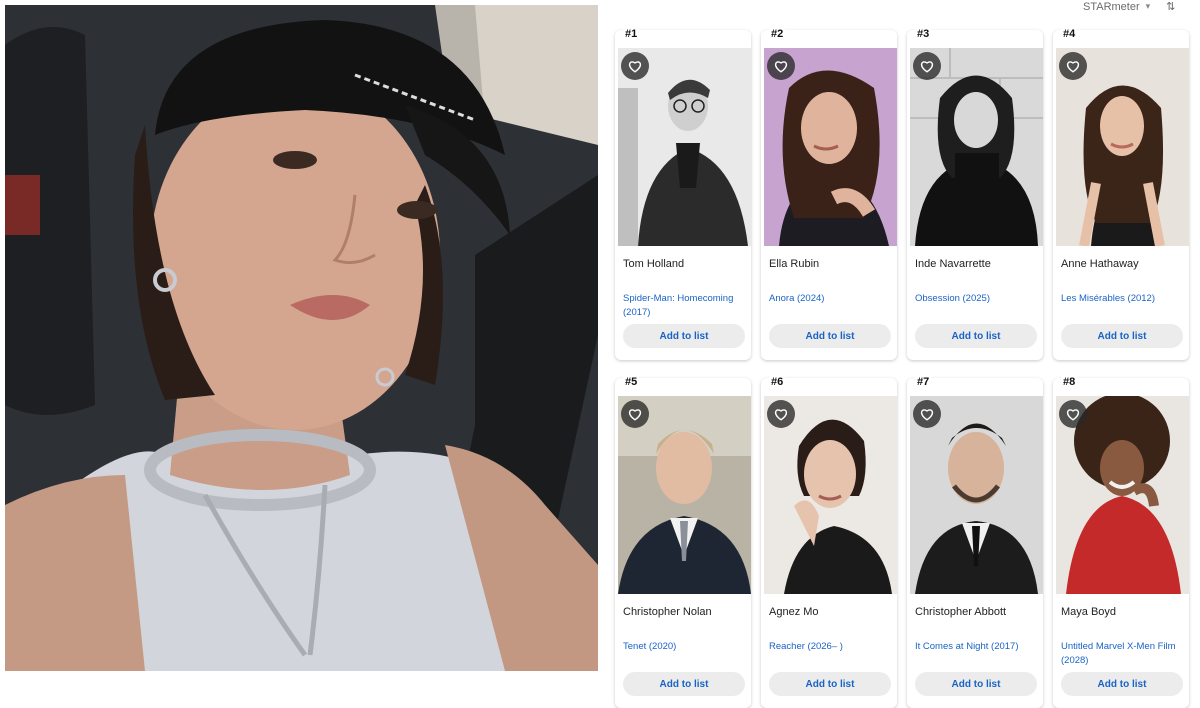 This screenshot has width=1200, height=708. I want to click on star-card: #6 Agnez Mo Reacher (2026– ) Add to list, so click(829, 542).